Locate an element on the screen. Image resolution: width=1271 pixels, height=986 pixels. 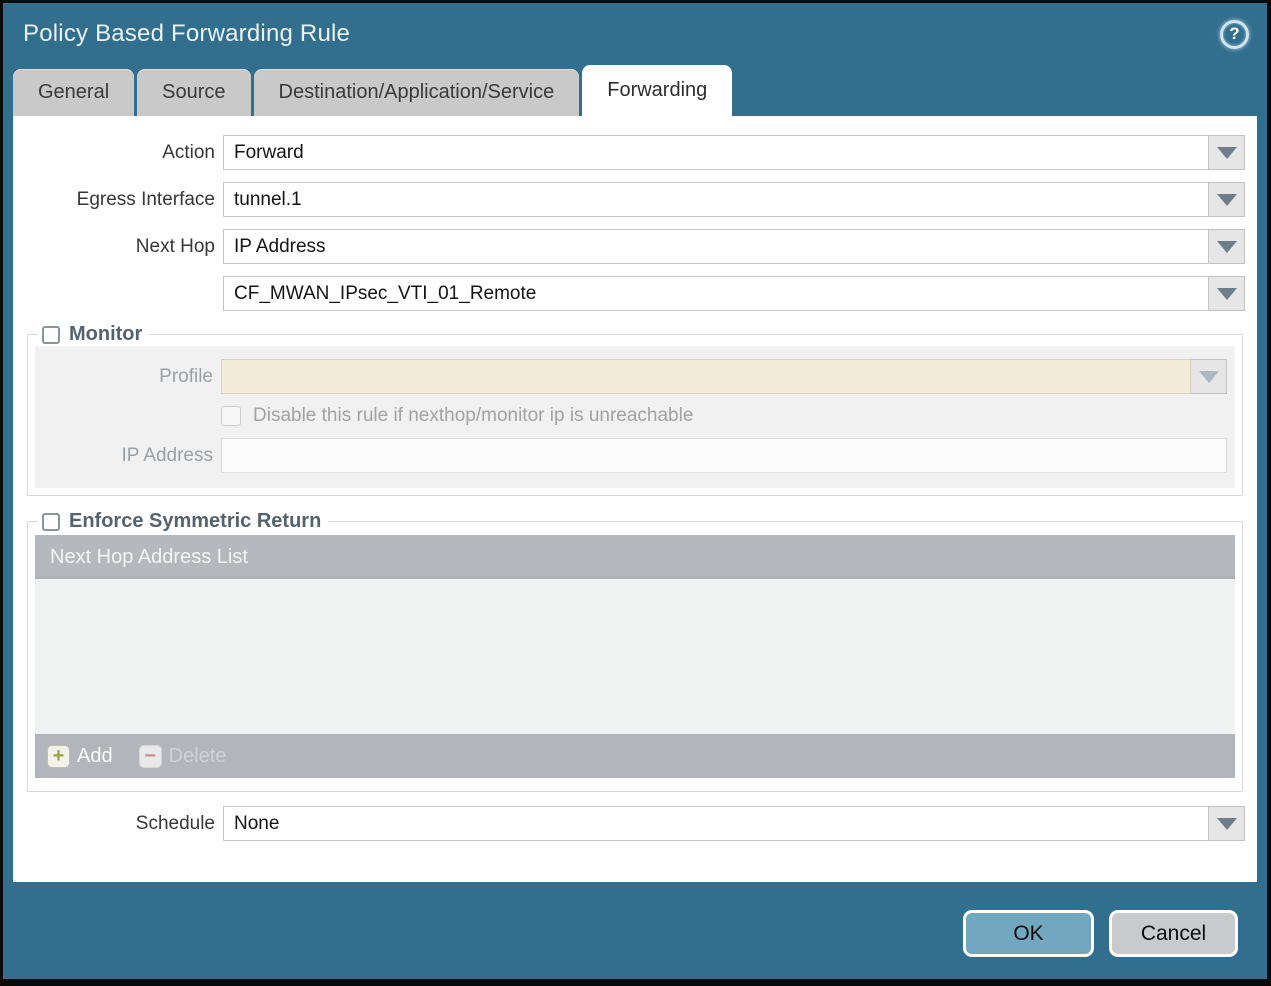
monitor-ip-address-row: IP Address is located at coordinates (635, 455).